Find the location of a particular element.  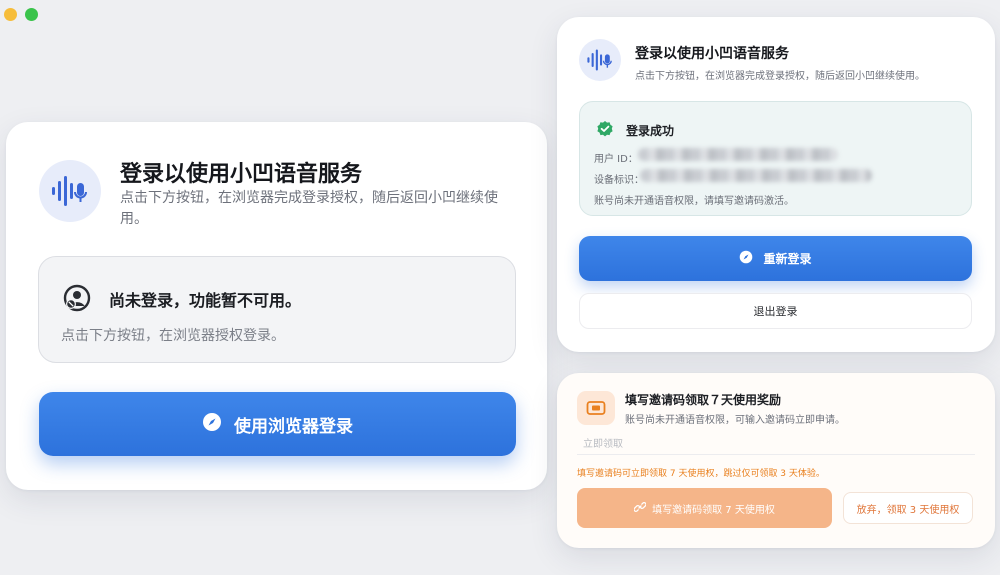

relogin-button: 重新登录 is located at coordinates (775, 258).